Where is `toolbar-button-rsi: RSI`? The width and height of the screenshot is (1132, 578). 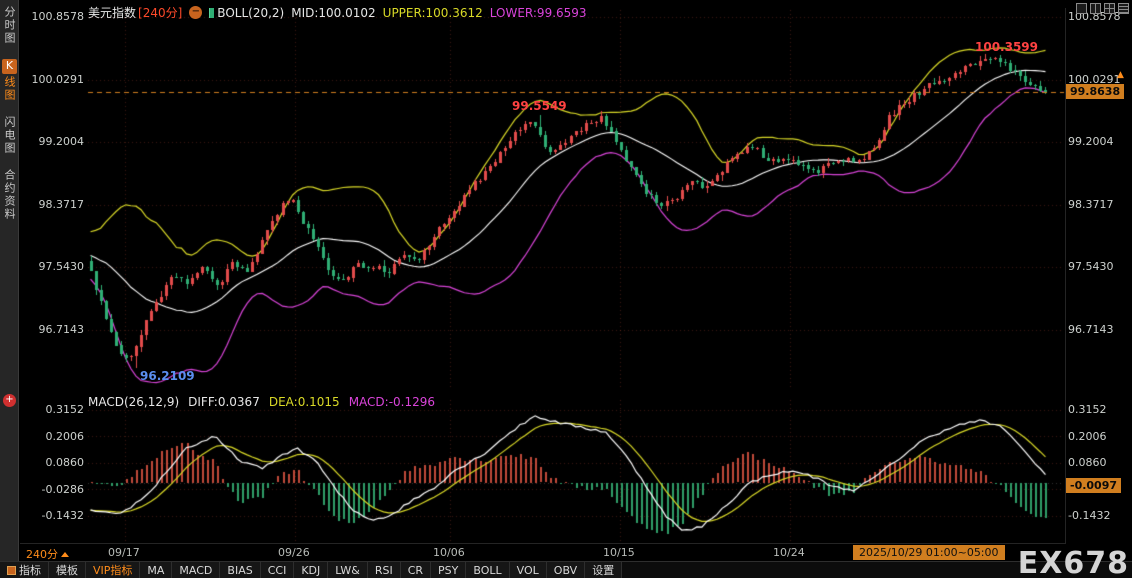 toolbar-button-rsi: RSI is located at coordinates (384, 570).